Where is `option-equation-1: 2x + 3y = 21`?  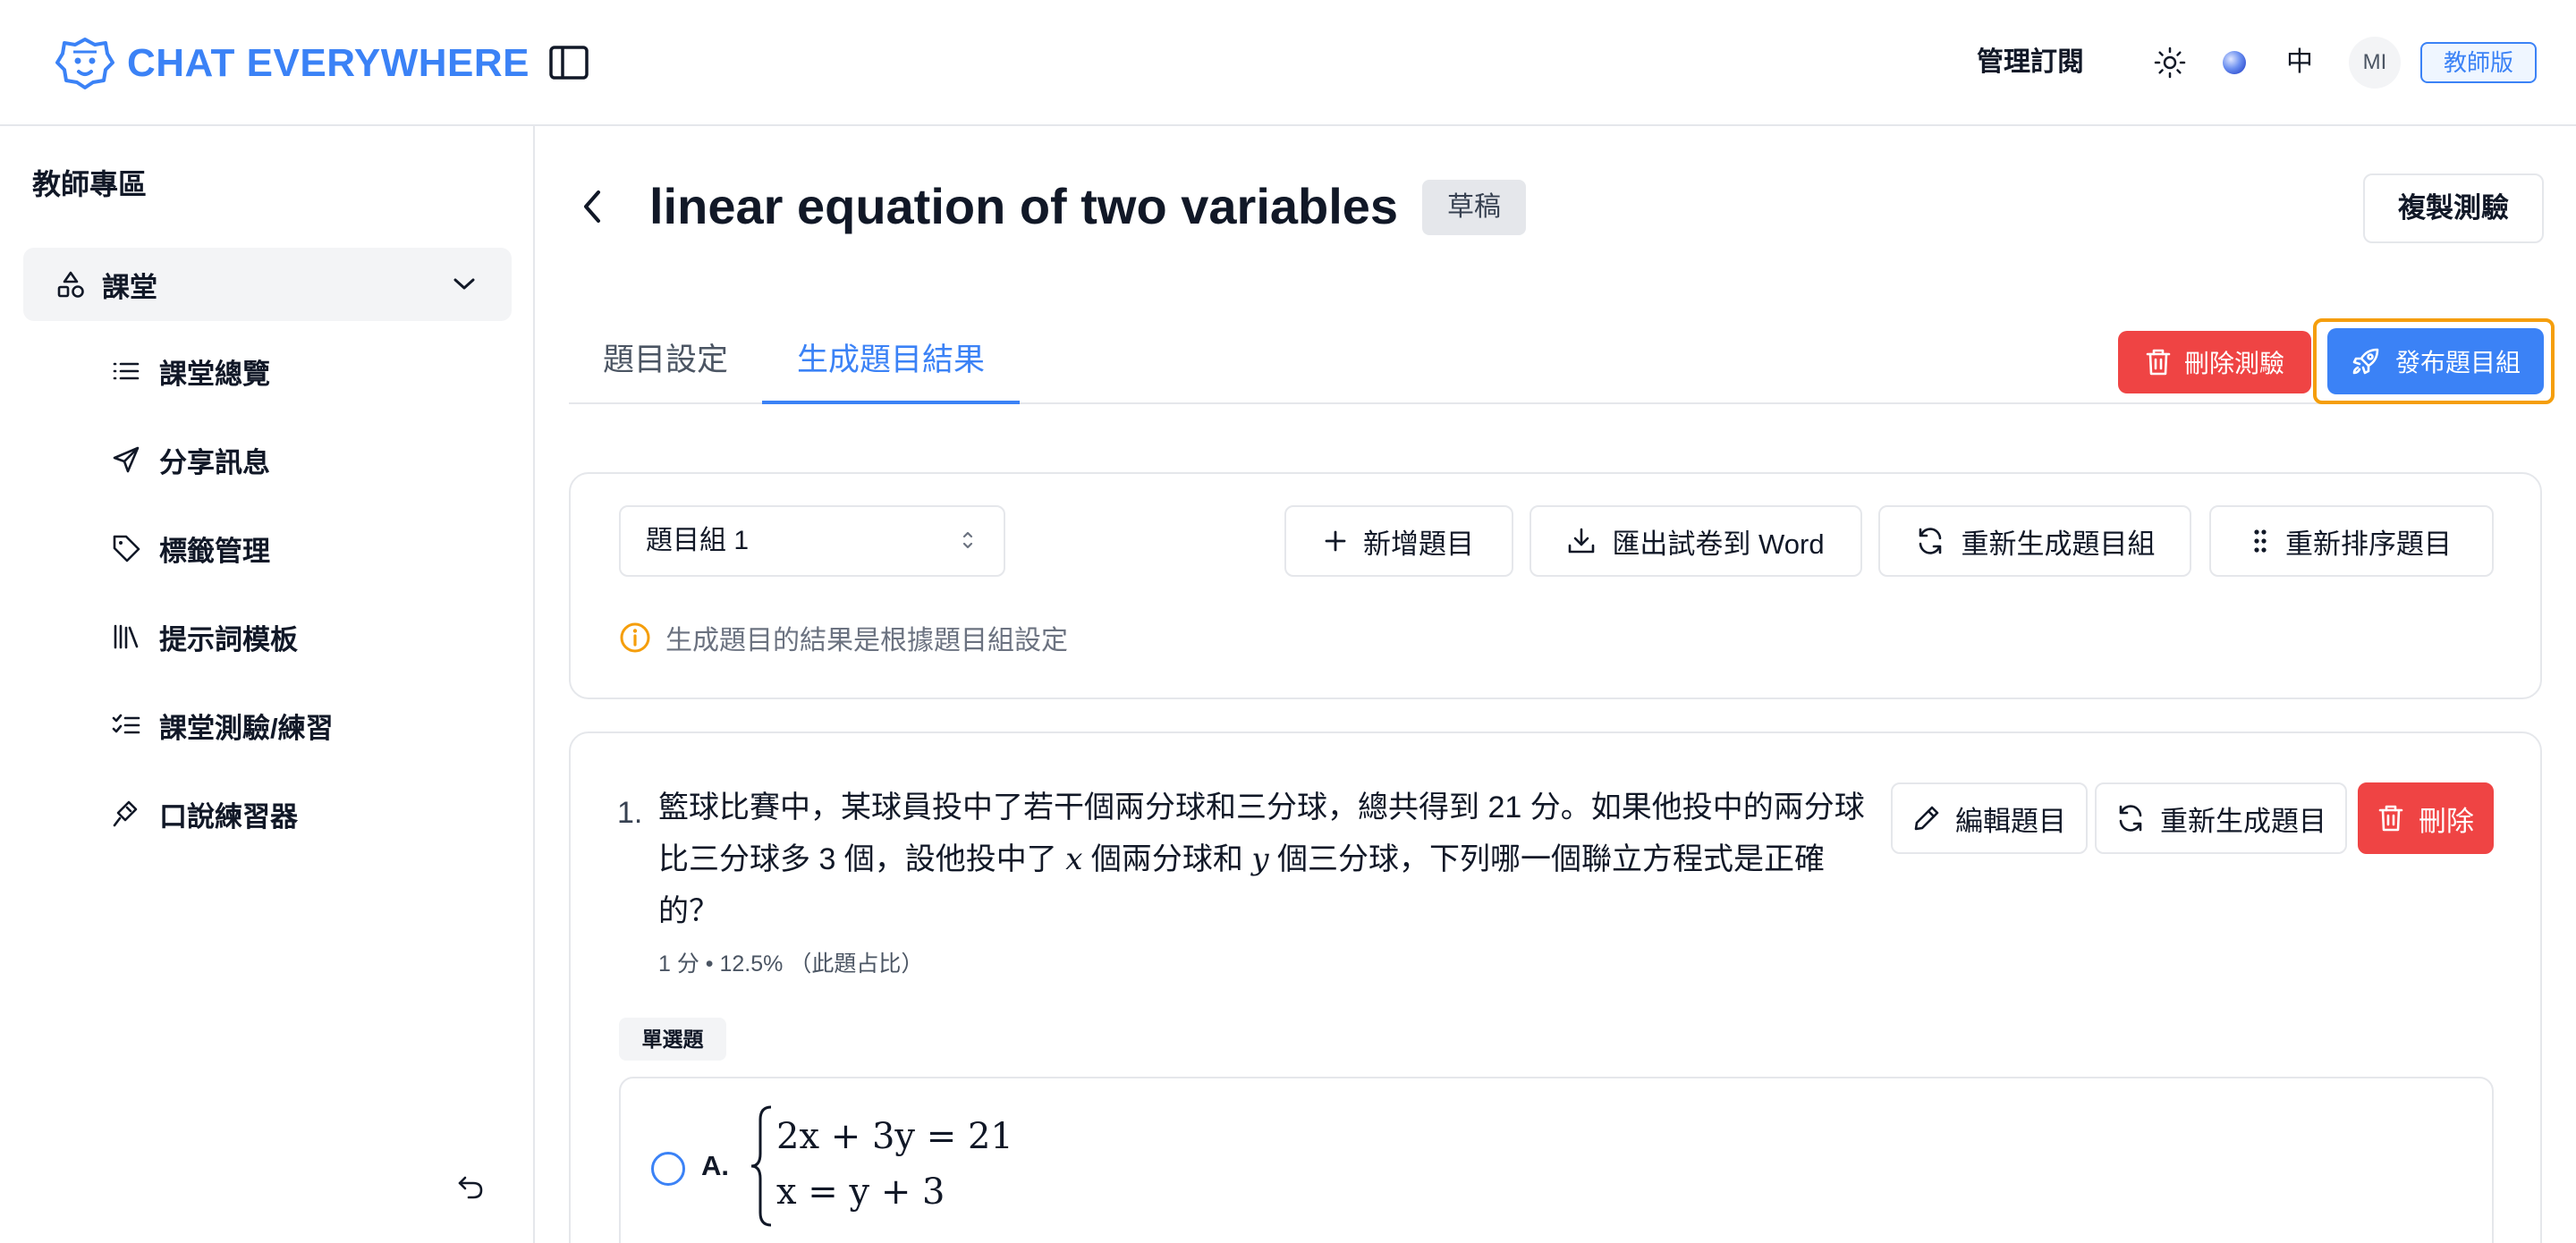
option-equation-1: 2x + 3y = 21 is located at coordinates (894, 1136).